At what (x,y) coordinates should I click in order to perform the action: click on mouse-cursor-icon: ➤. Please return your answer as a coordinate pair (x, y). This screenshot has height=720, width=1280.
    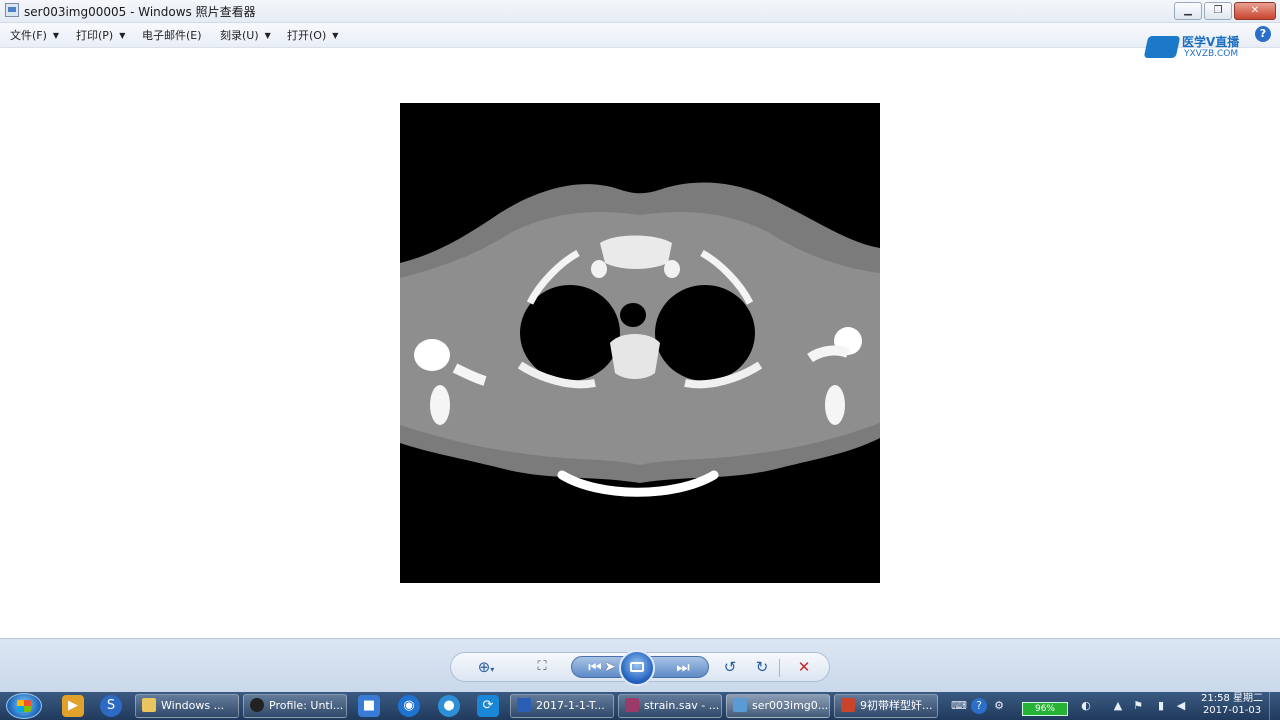
    Looking at the image, I should click on (610, 667).